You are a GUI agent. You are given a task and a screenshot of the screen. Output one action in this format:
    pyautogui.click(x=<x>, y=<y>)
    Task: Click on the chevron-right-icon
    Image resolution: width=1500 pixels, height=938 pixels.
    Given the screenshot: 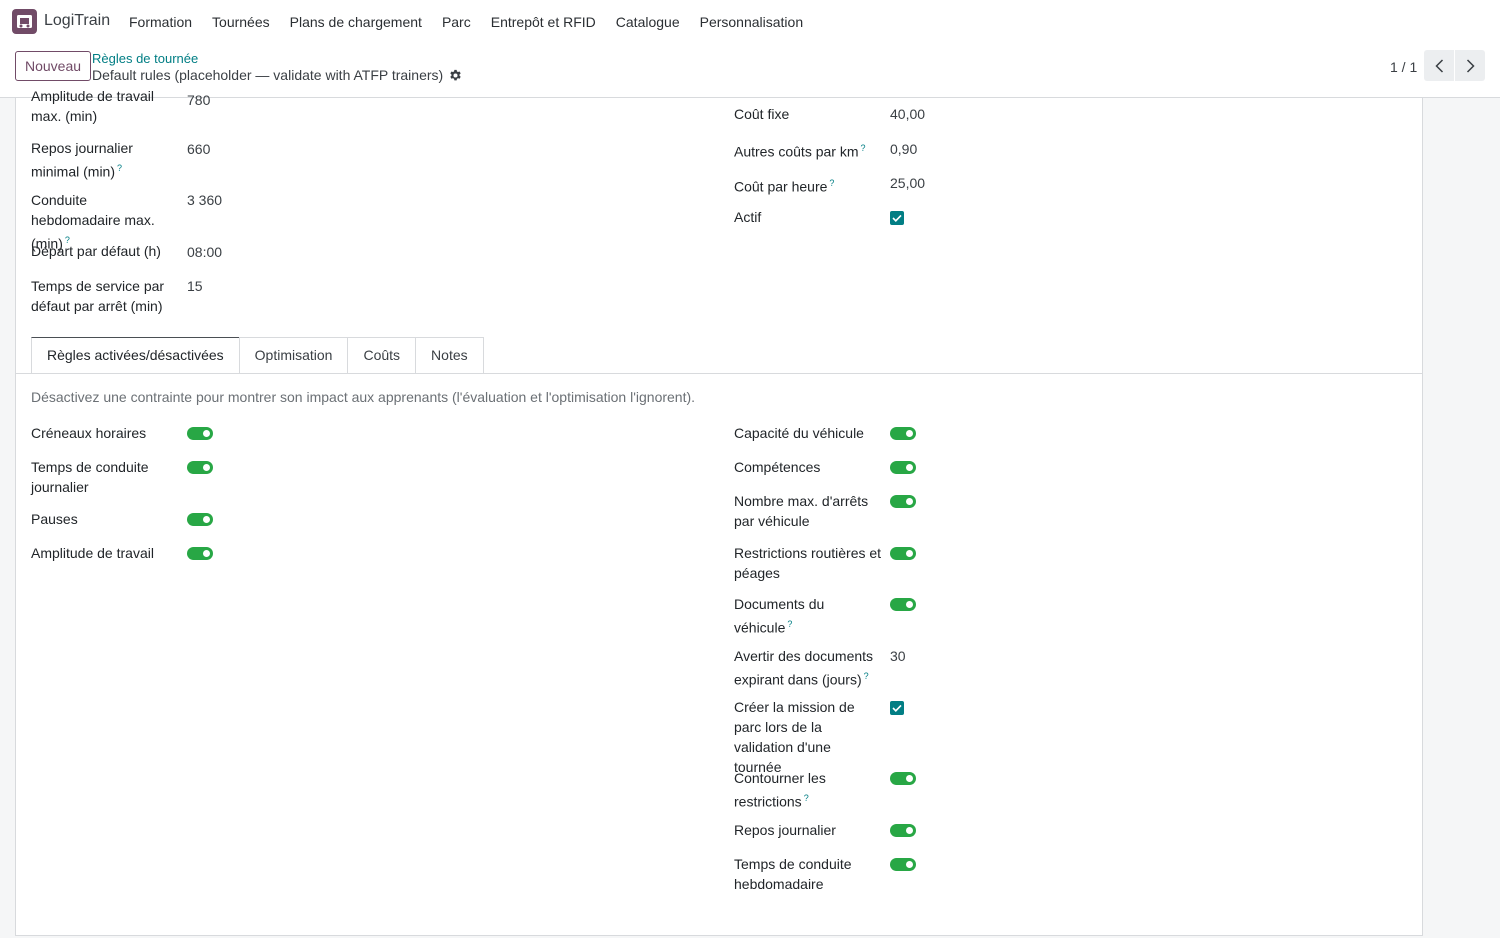 What is the action you would take?
    pyautogui.click(x=1470, y=65)
    